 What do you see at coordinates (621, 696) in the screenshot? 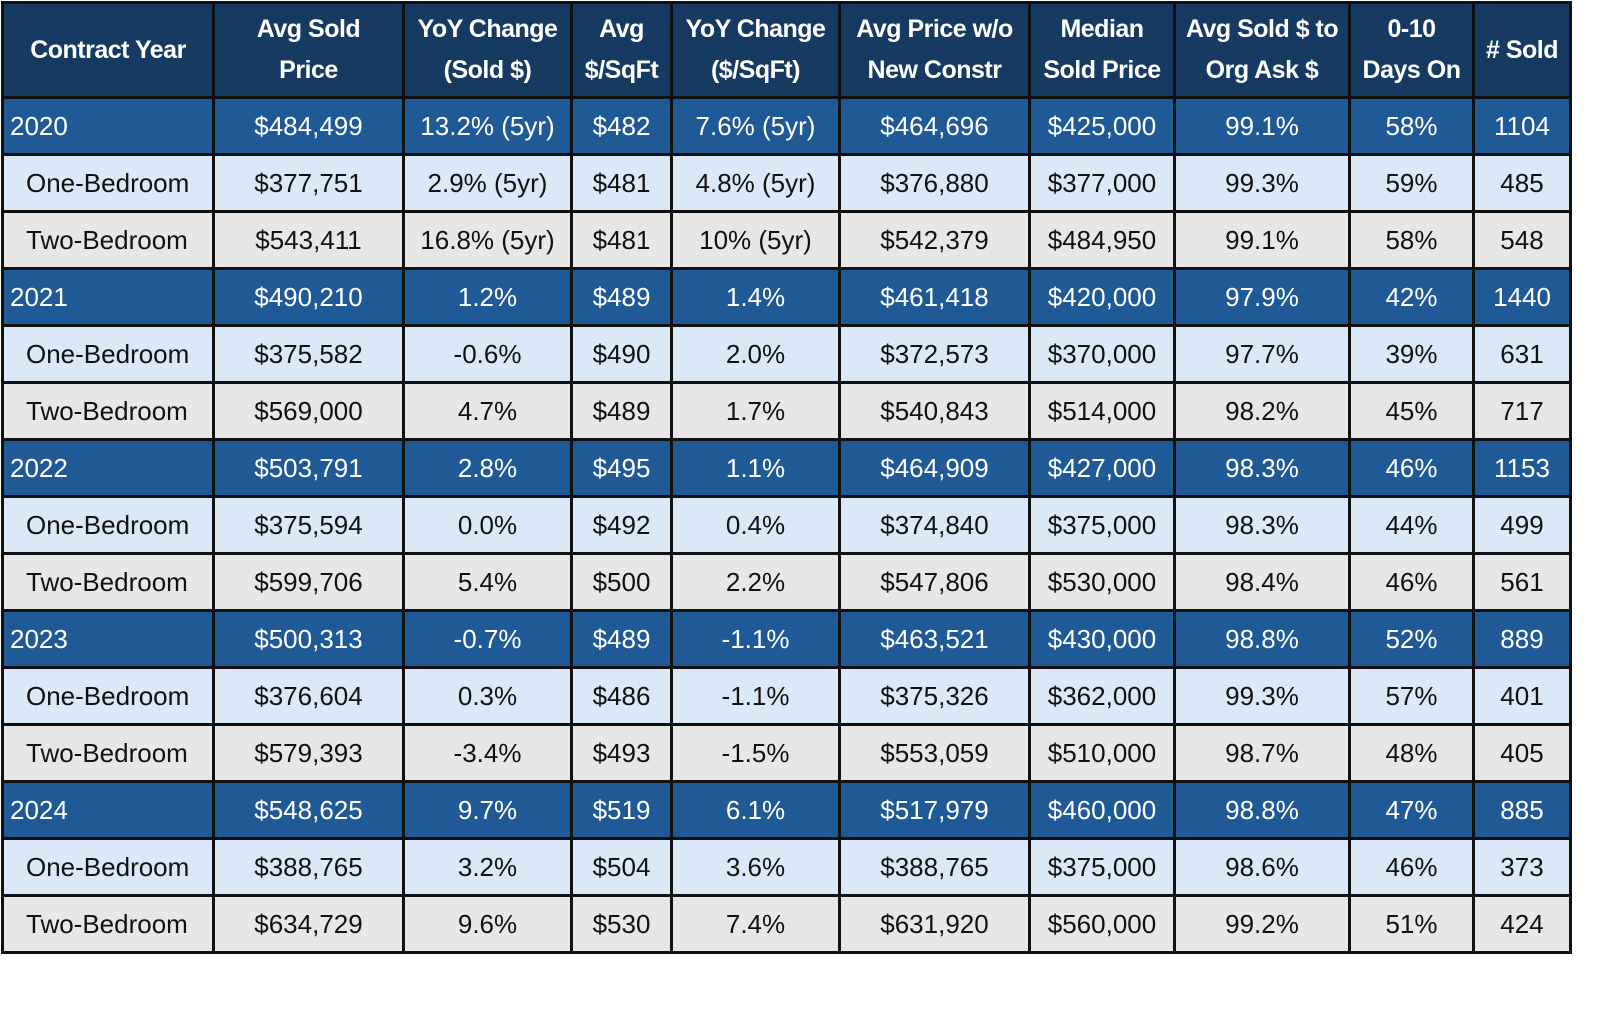
I see `cell-avg-per-sqft: $486` at bounding box center [621, 696].